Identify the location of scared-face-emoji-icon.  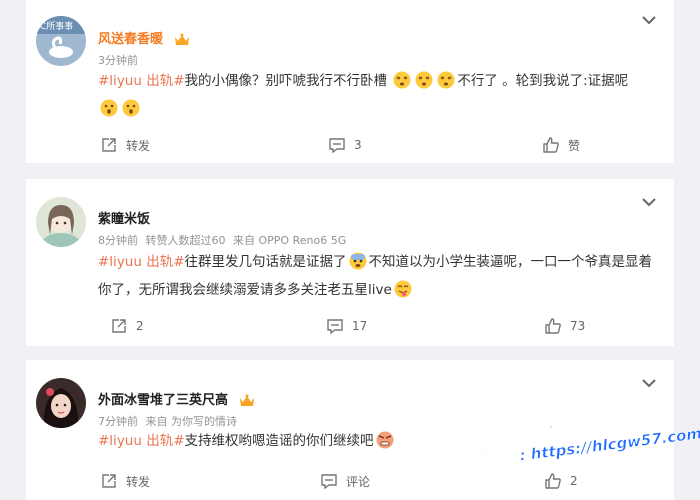
(358, 261).